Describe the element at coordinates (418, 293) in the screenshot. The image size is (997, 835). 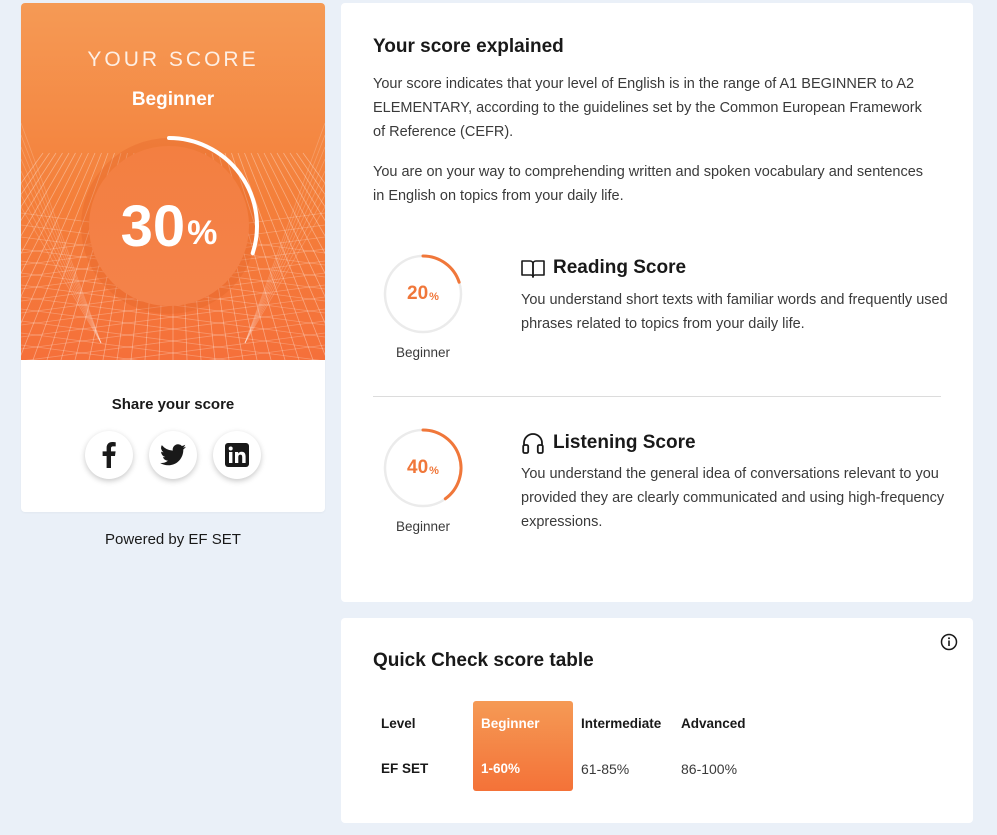
I see `reading-score-number: 20` at that location.